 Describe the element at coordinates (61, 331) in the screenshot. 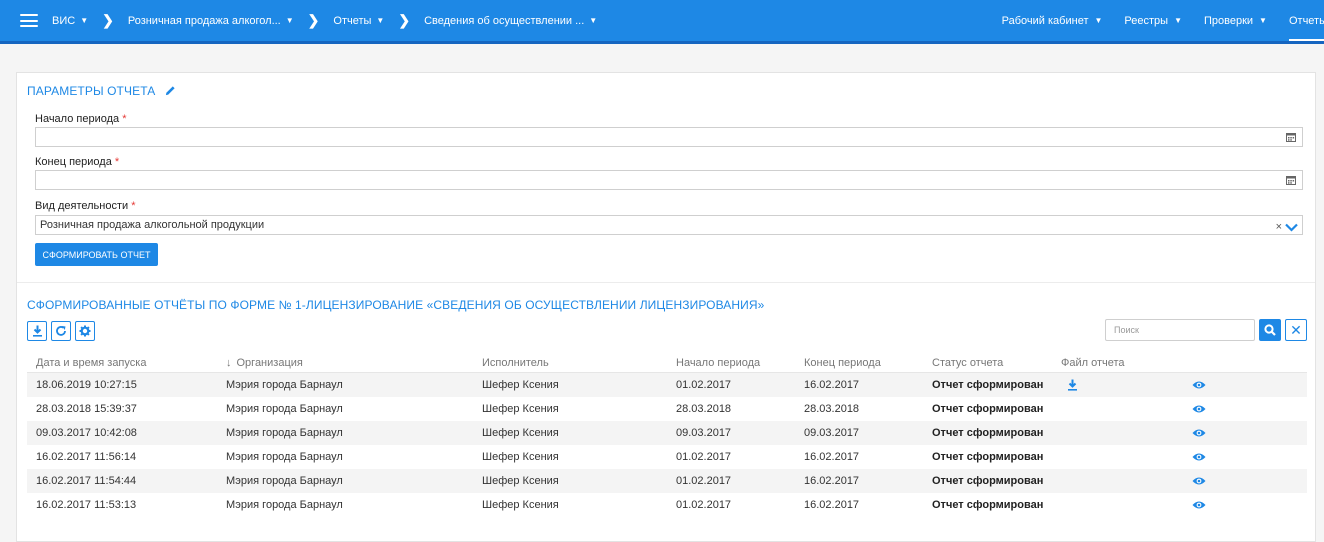

I see `refresh-button` at that location.